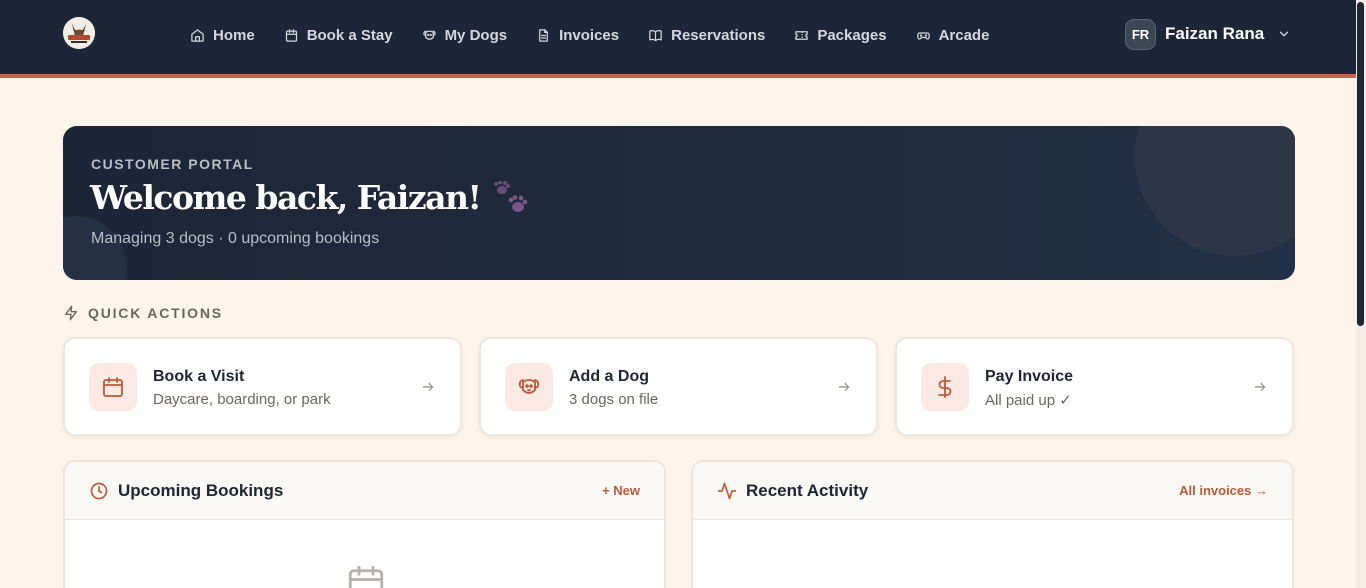 Image resolution: width=1366 pixels, height=588 pixels. I want to click on chevron-down-icon, so click(1284, 34).